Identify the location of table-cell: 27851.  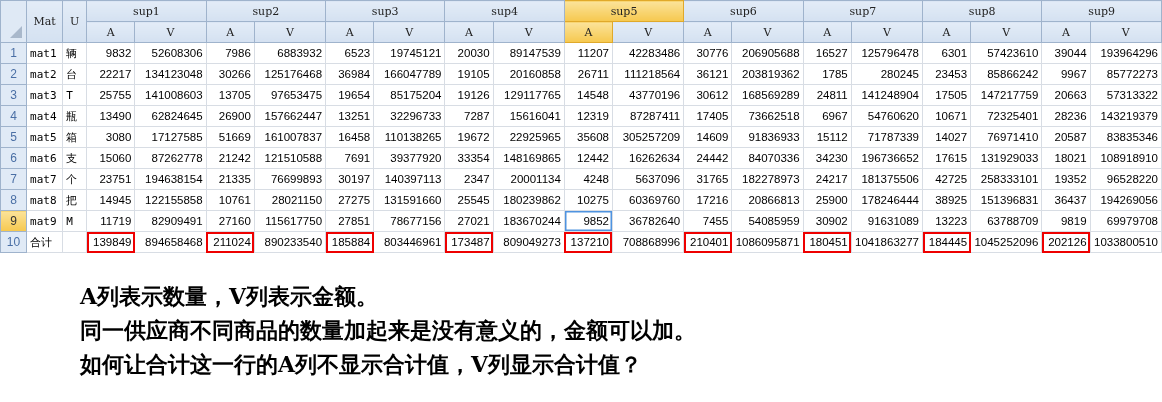
(349, 221).